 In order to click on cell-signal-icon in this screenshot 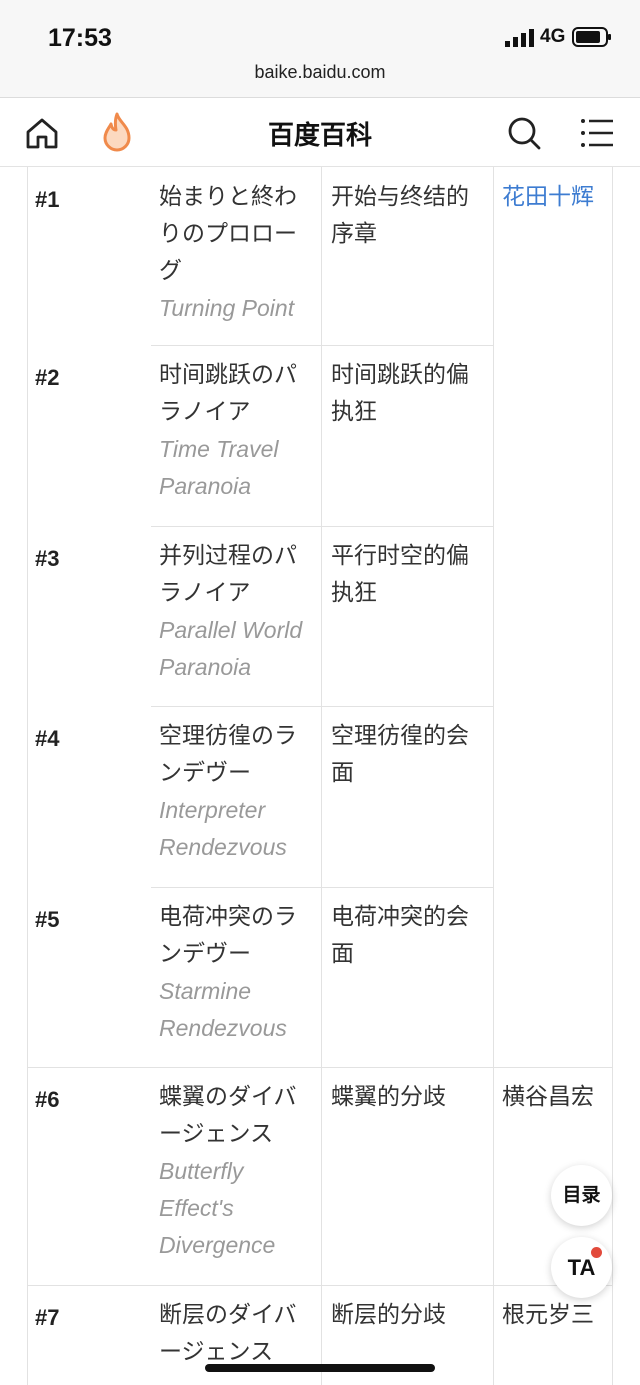, I will do `click(519, 38)`.